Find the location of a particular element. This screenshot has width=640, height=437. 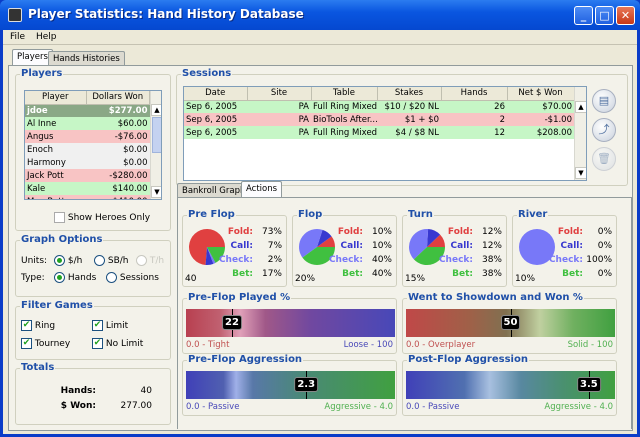

tab-actions: Actions is located at coordinates (262, 189).